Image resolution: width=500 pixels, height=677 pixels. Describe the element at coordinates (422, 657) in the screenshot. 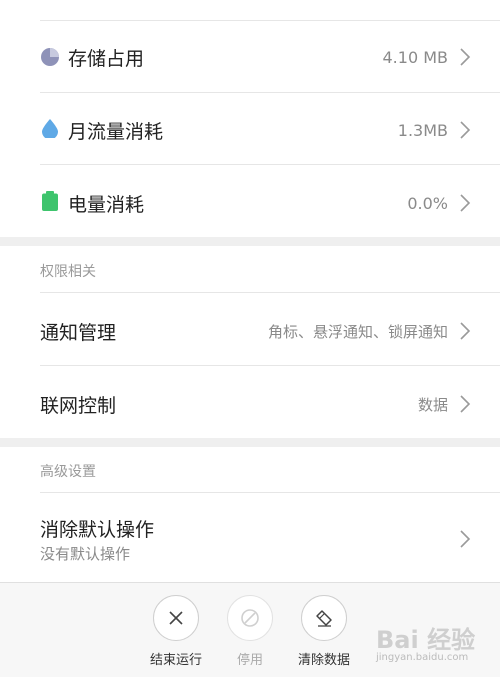

I see `watermark-url: jingyan.baidu.com` at that location.